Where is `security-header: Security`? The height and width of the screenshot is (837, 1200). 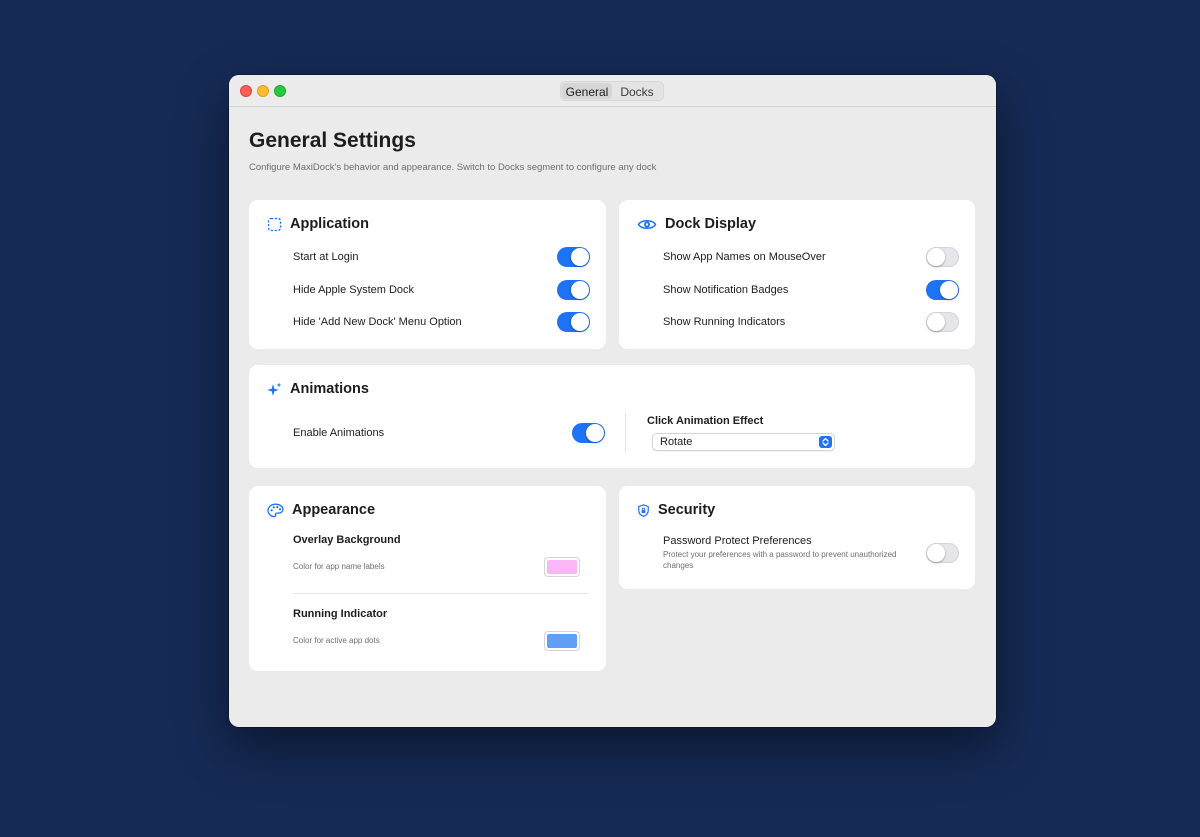
security-header: Security is located at coordinates (676, 510).